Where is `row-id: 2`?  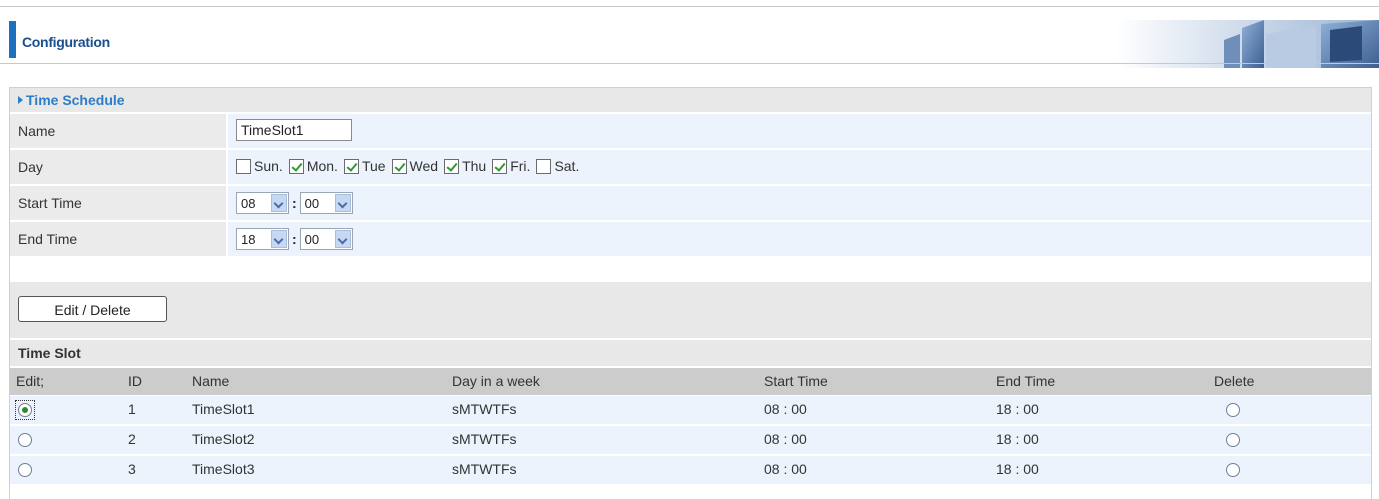 row-id: 2 is located at coordinates (132, 439).